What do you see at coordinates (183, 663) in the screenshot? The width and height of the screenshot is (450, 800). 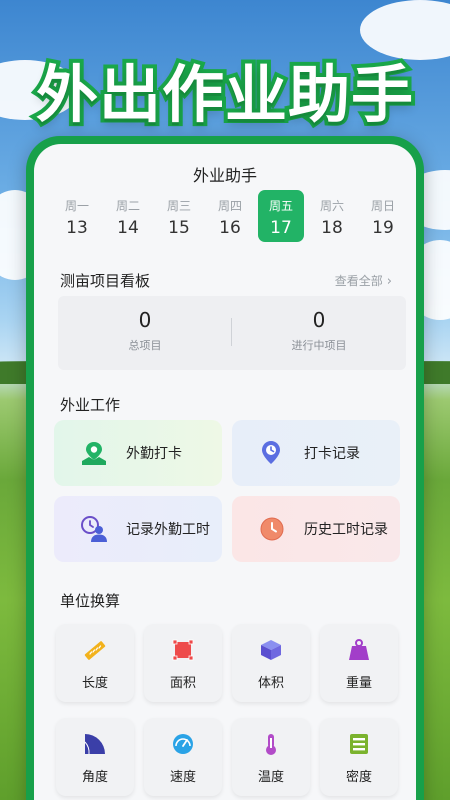 I see `unit-area-button: 面积` at bounding box center [183, 663].